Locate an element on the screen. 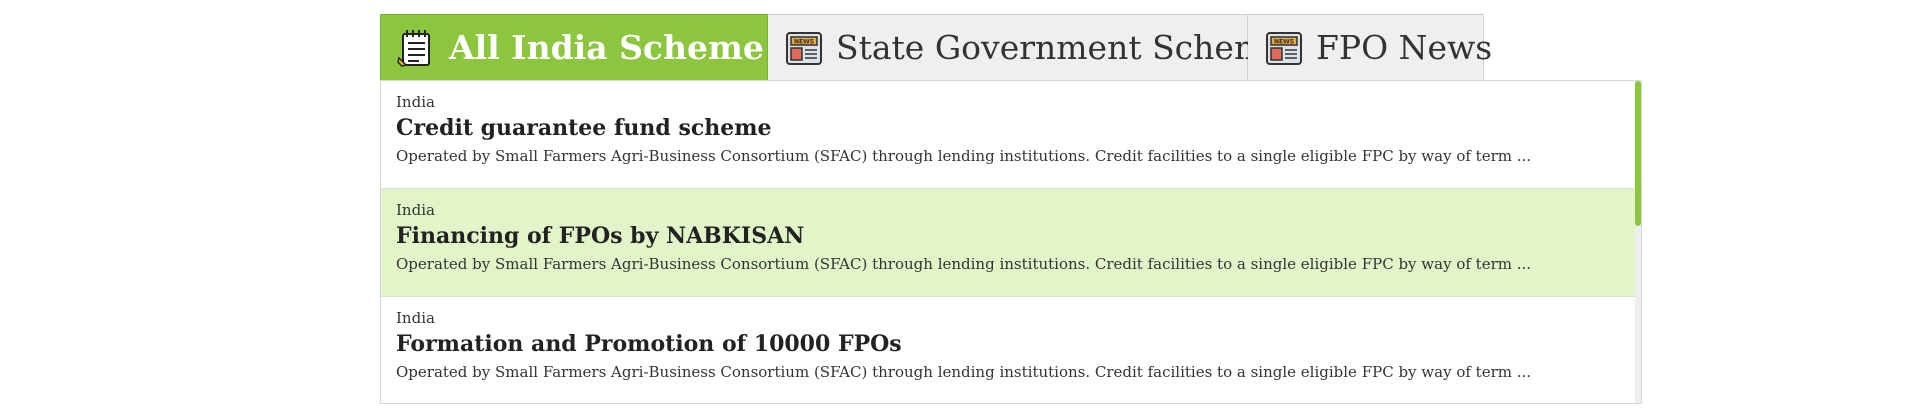  tab-fpo-news: NEWS FPO News is located at coordinates (1370, 47).